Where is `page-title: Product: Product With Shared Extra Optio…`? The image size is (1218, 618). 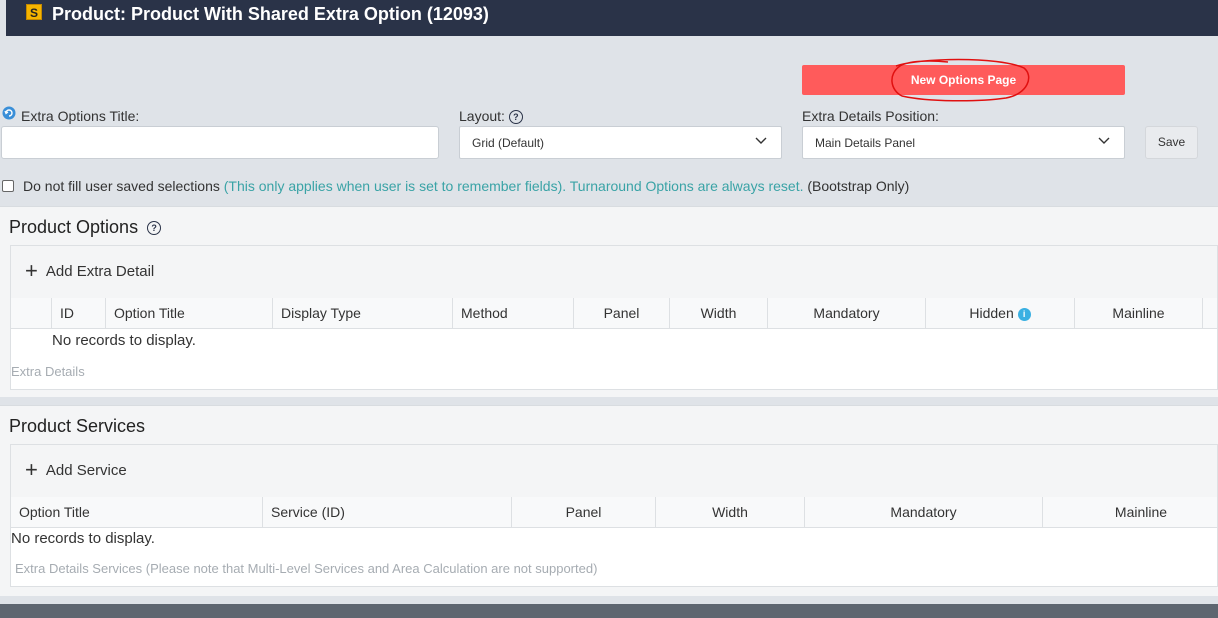 page-title: Product: Product With Shared Extra Optio… is located at coordinates (270, 14).